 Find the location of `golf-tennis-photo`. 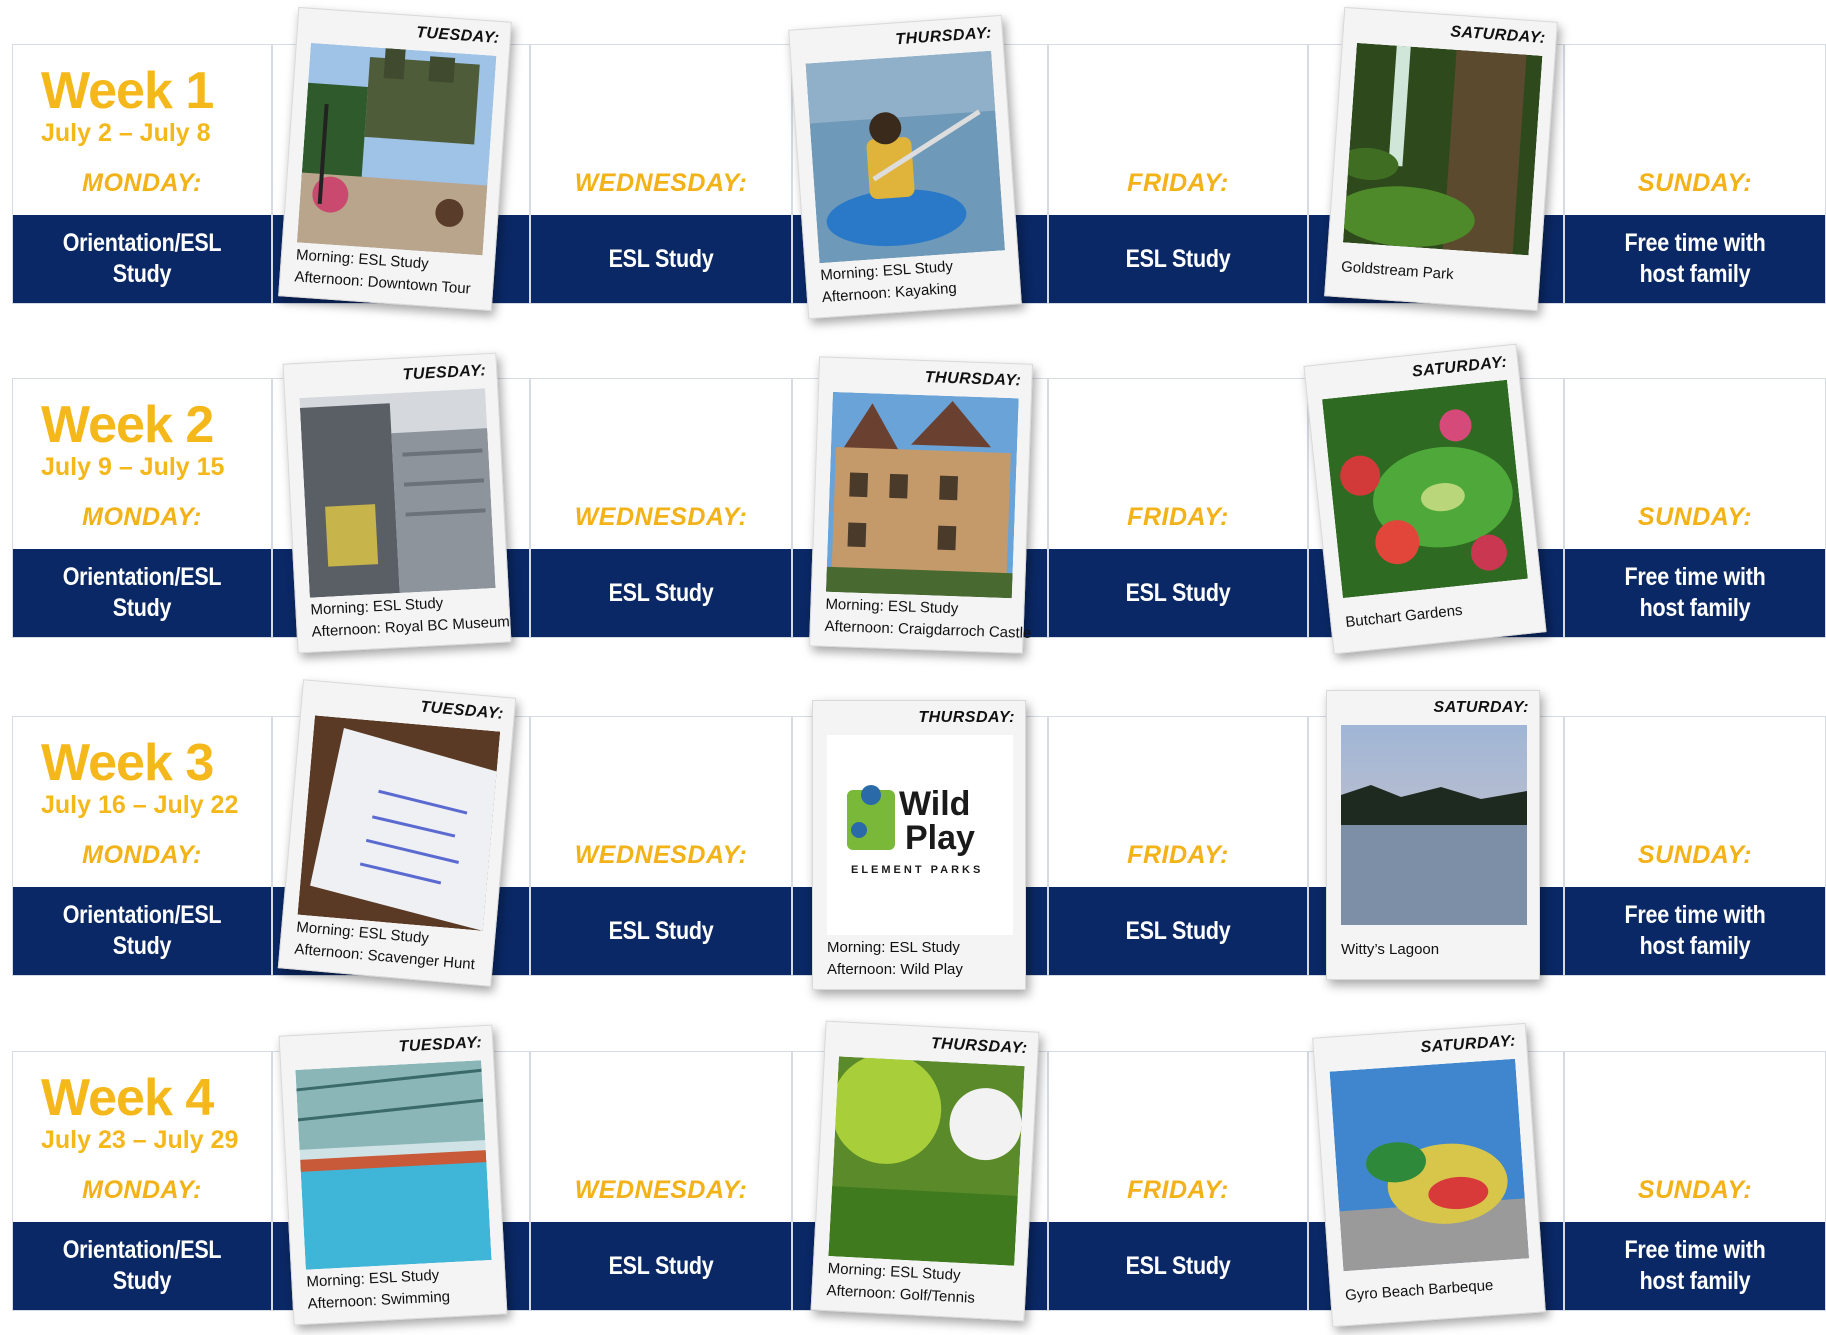

golf-tennis-photo is located at coordinates (926, 1161).